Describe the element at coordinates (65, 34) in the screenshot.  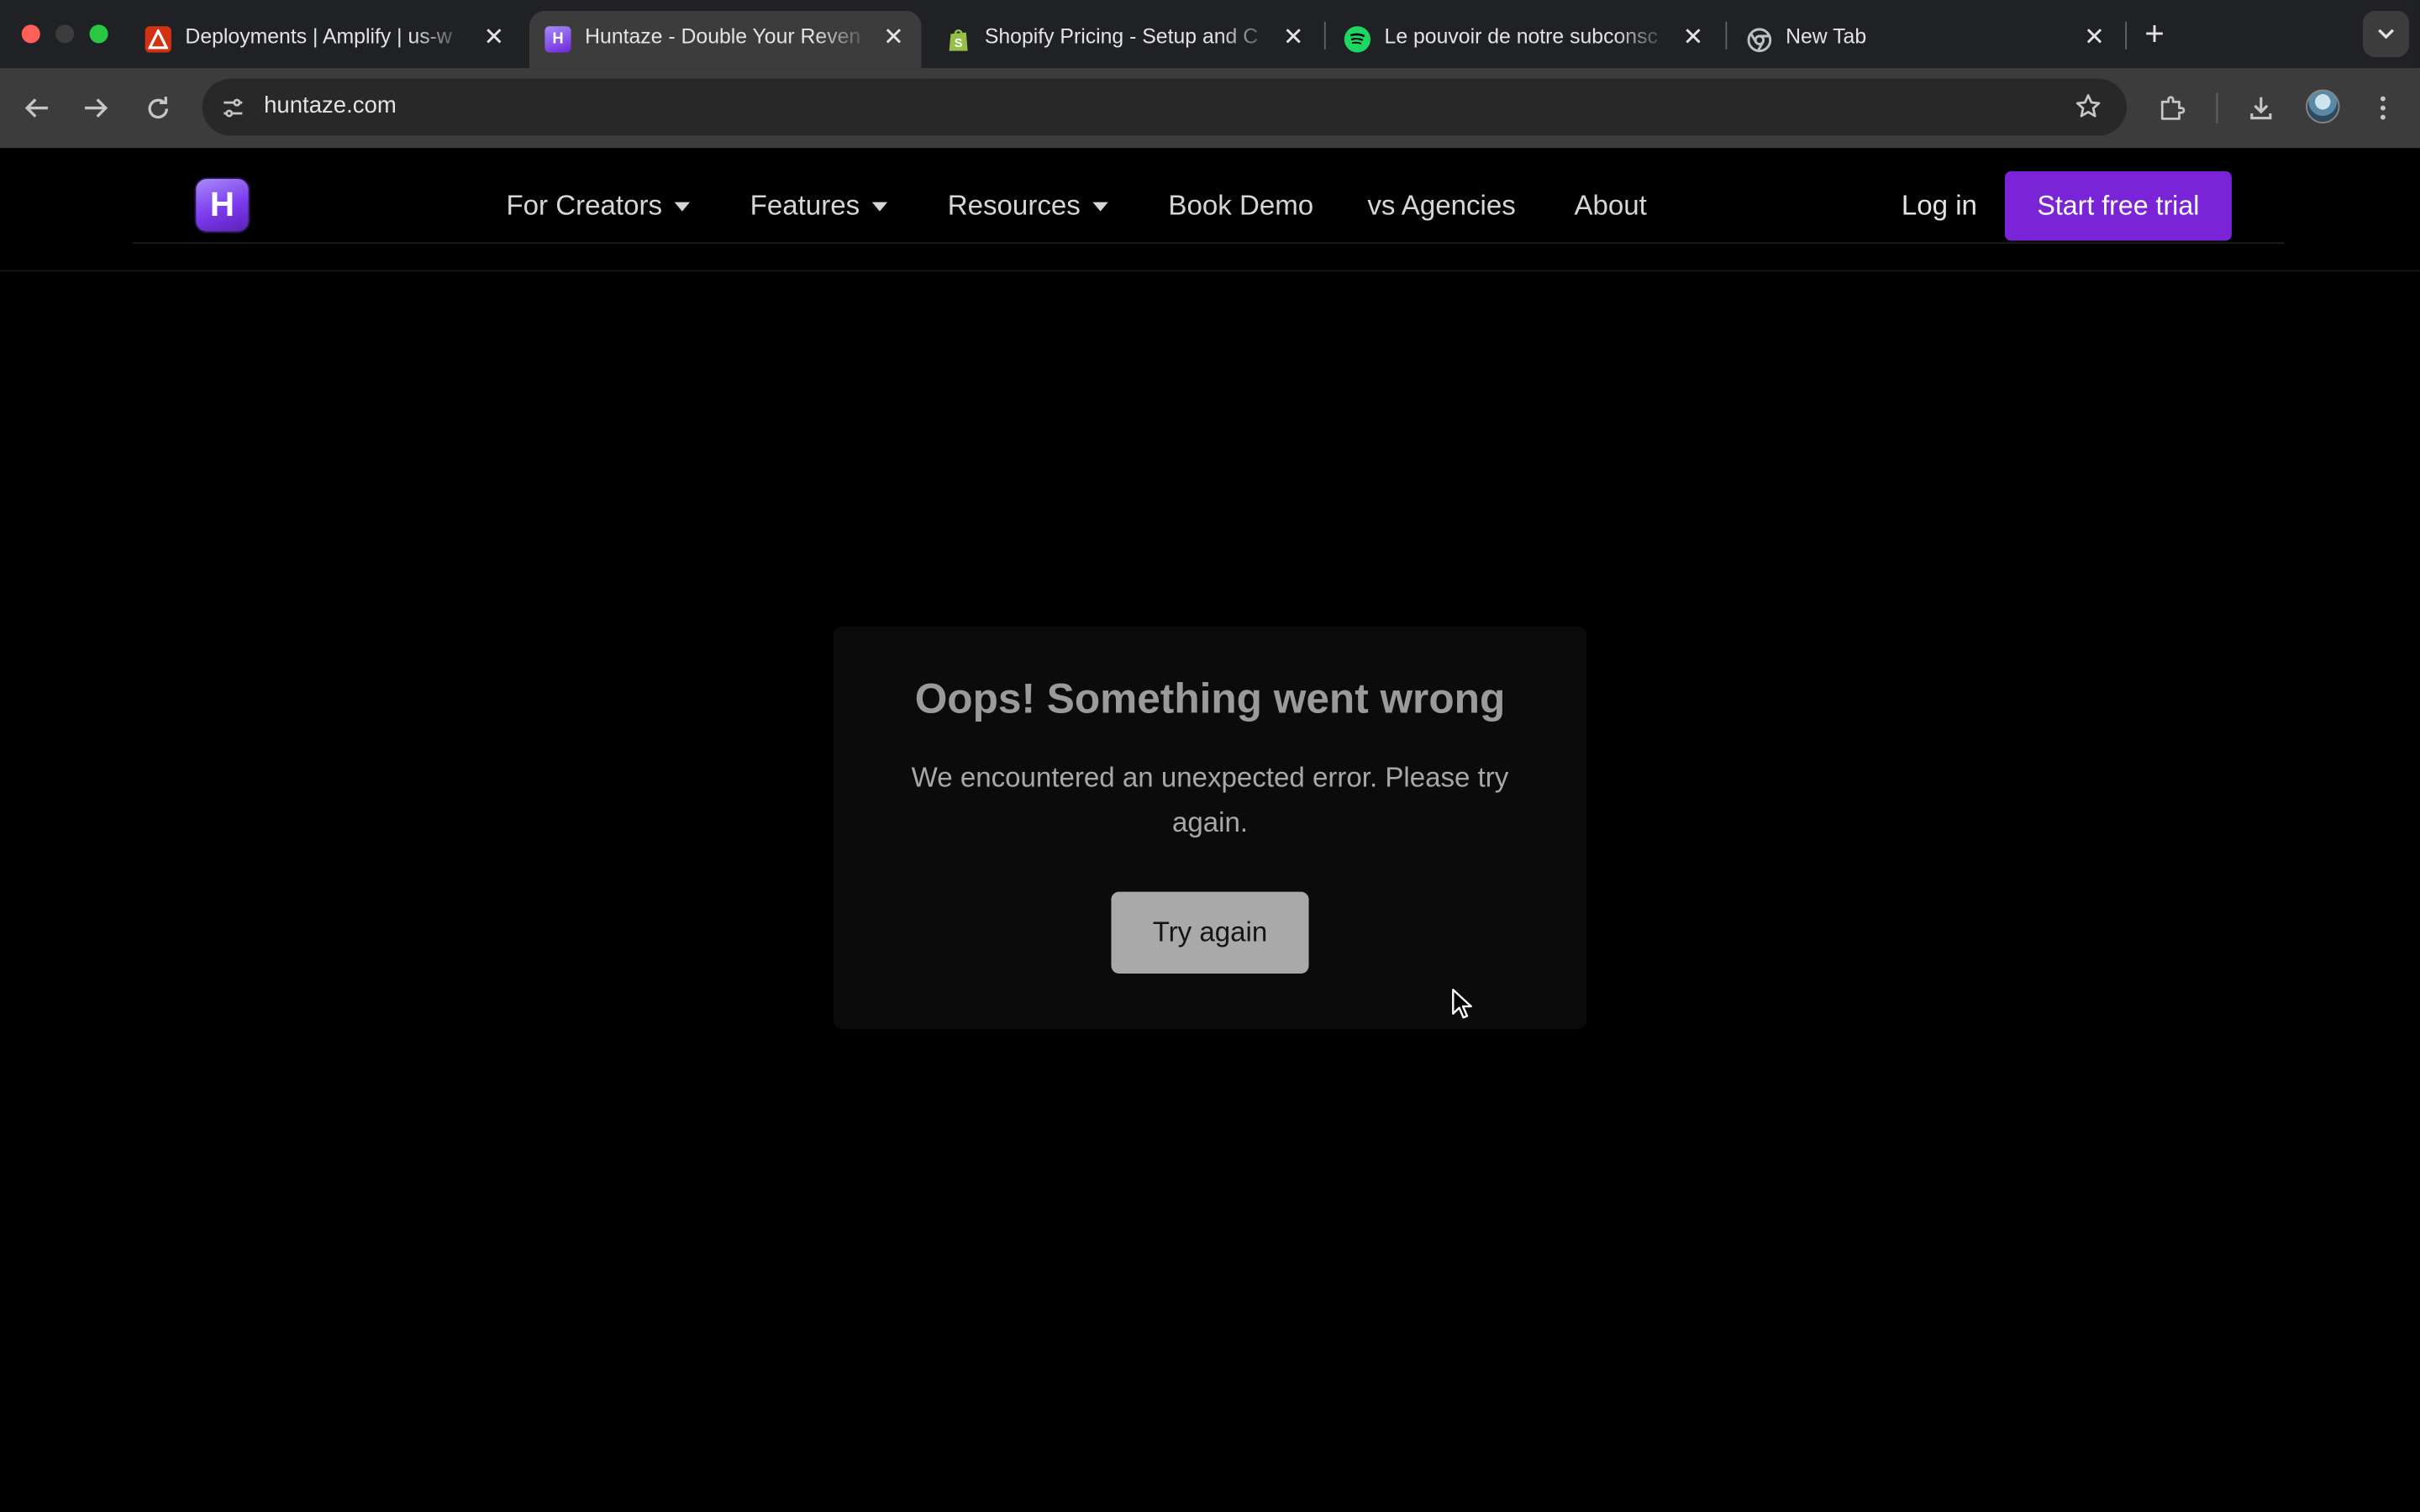
I see `window-minimize-button` at that location.